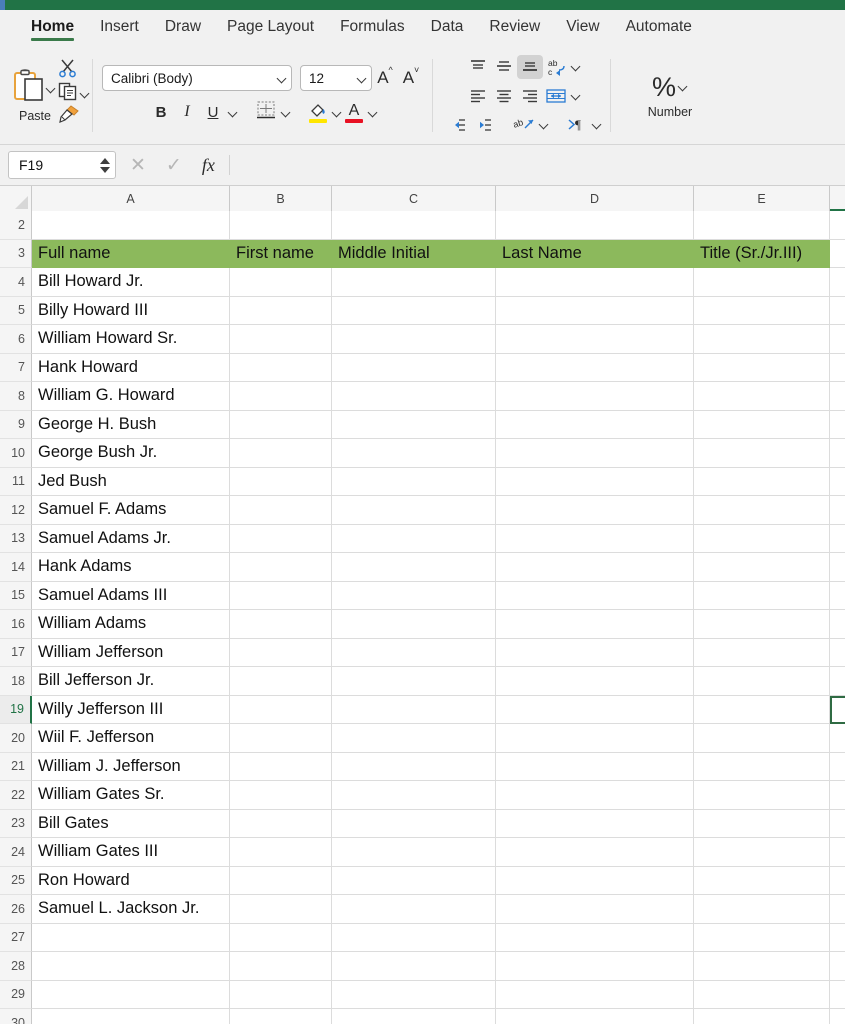 Image resolution: width=845 pixels, height=1024 pixels. What do you see at coordinates (664, 87) in the screenshot?
I see `percent-format-icon: %` at bounding box center [664, 87].